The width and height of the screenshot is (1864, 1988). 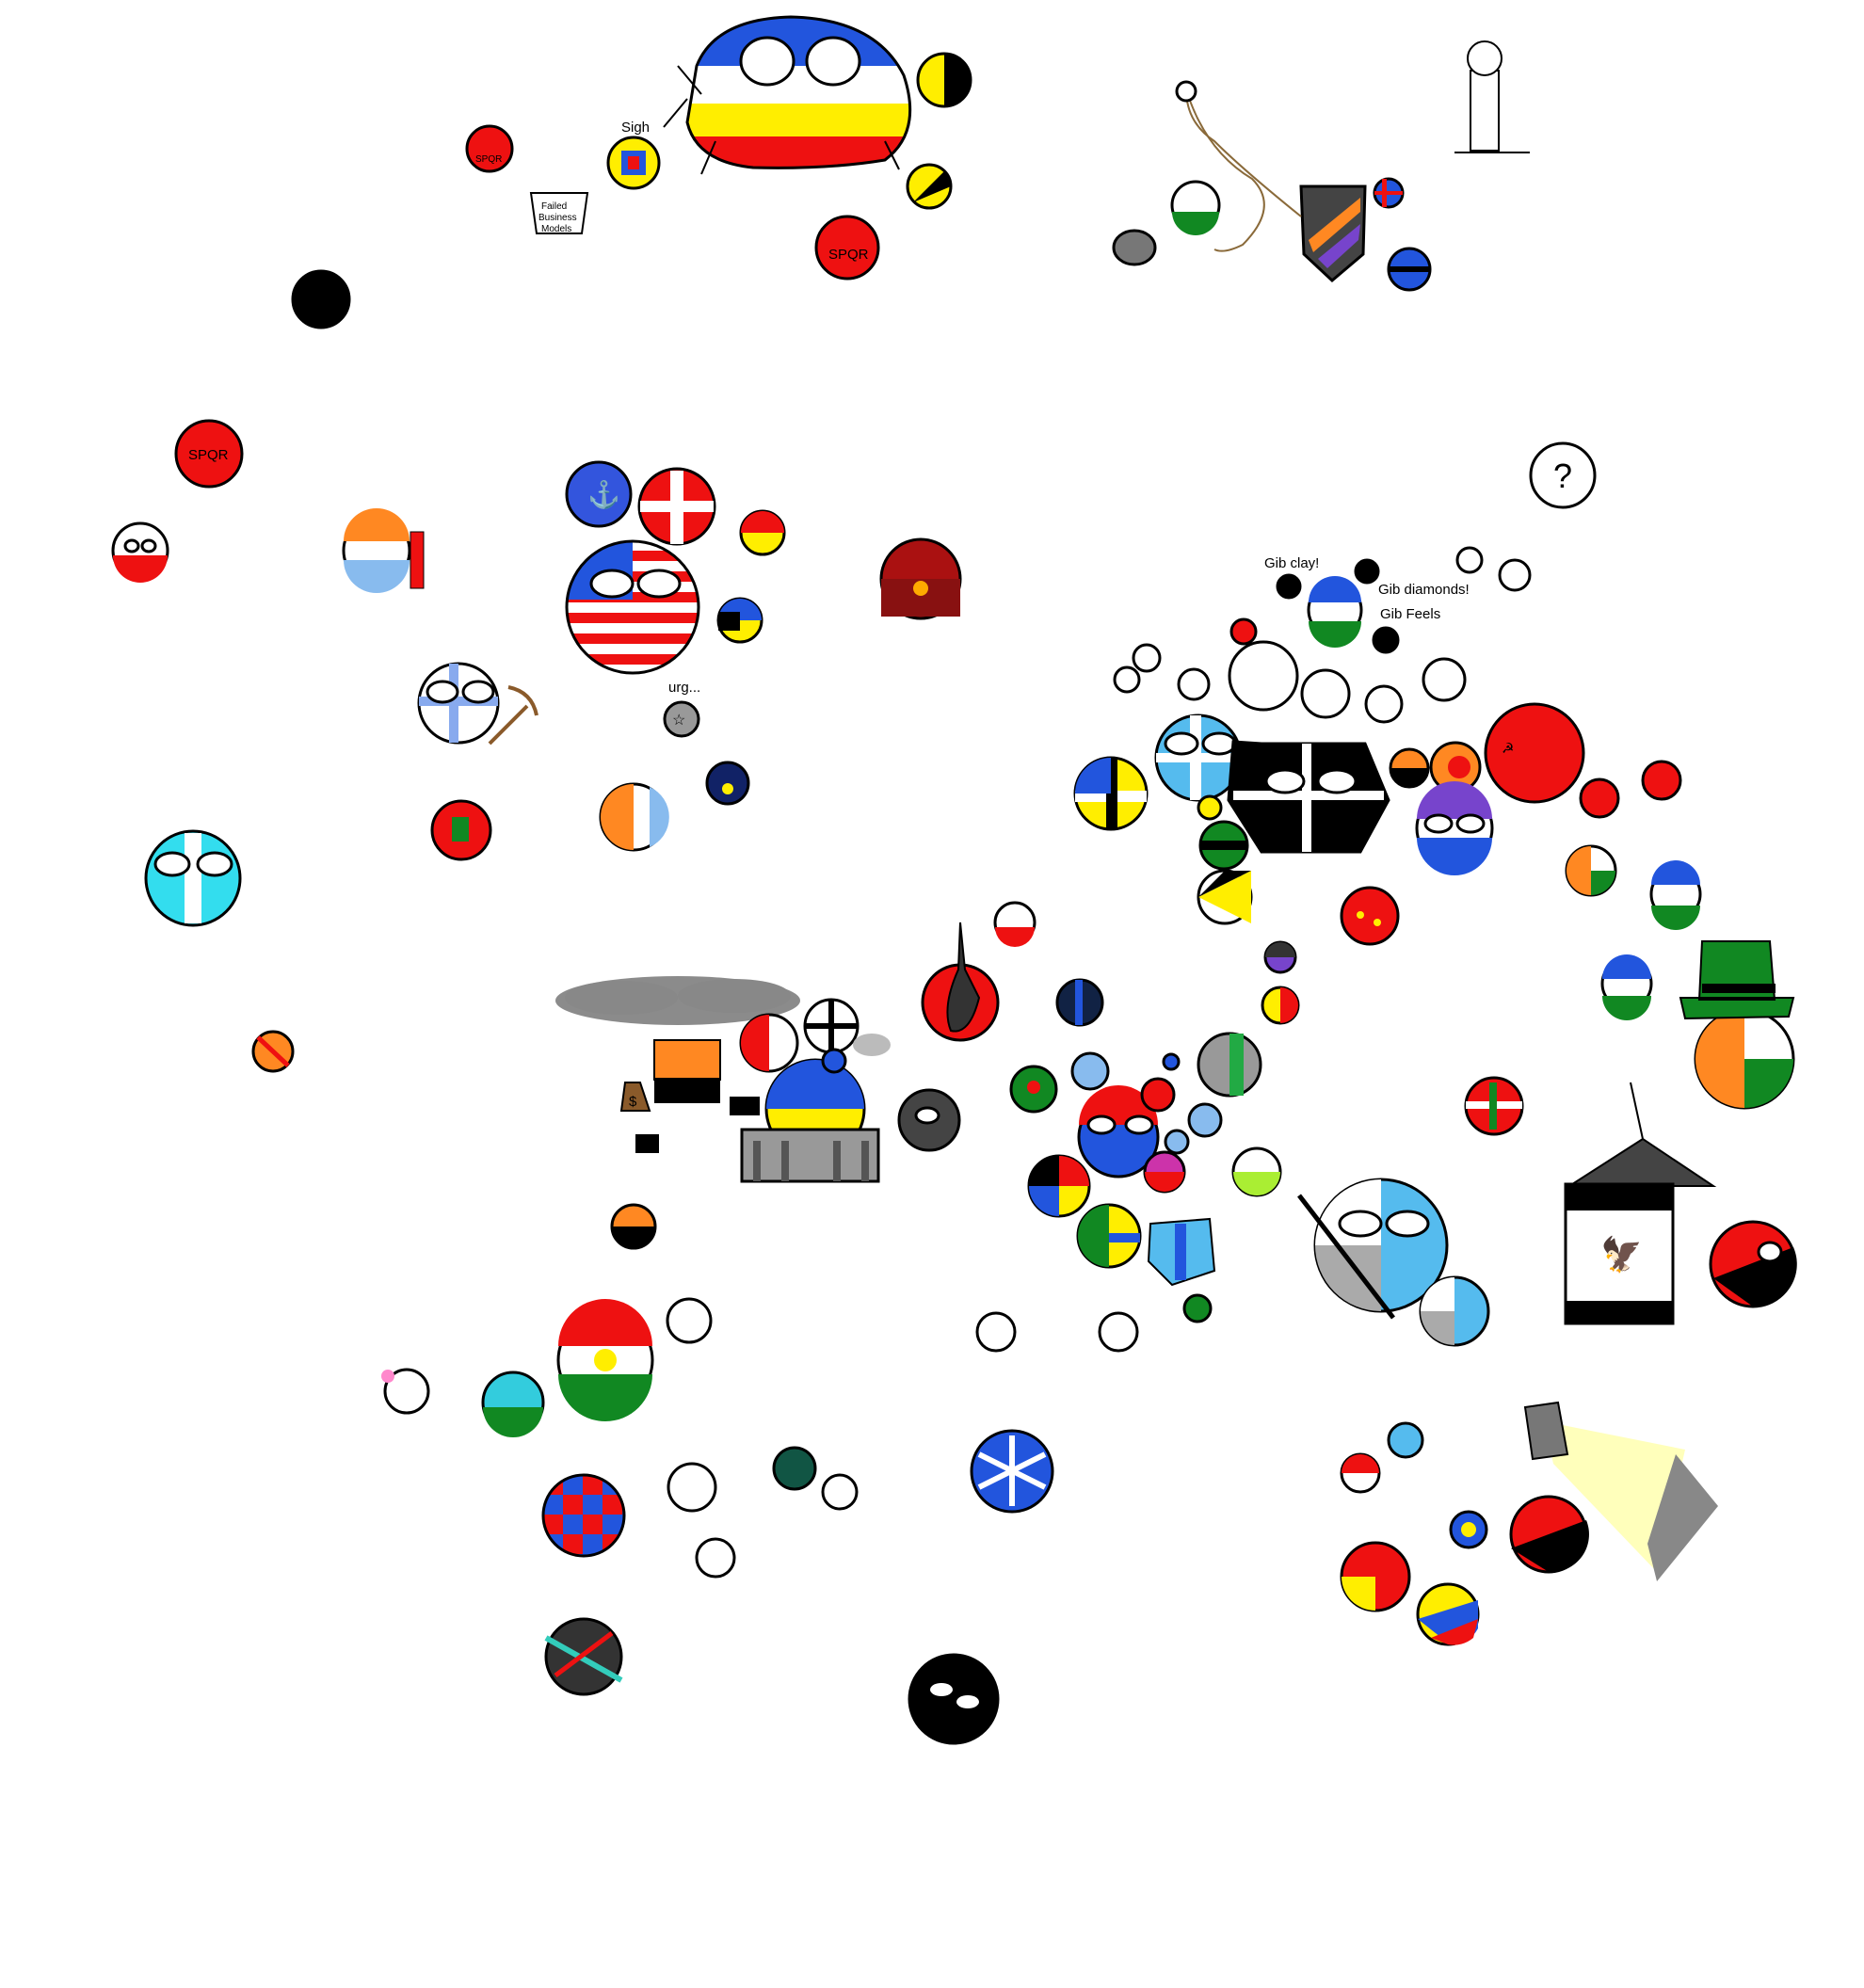 What do you see at coordinates (1389, 193) in the screenshot?
I see `nordic-cross-ball-small` at bounding box center [1389, 193].